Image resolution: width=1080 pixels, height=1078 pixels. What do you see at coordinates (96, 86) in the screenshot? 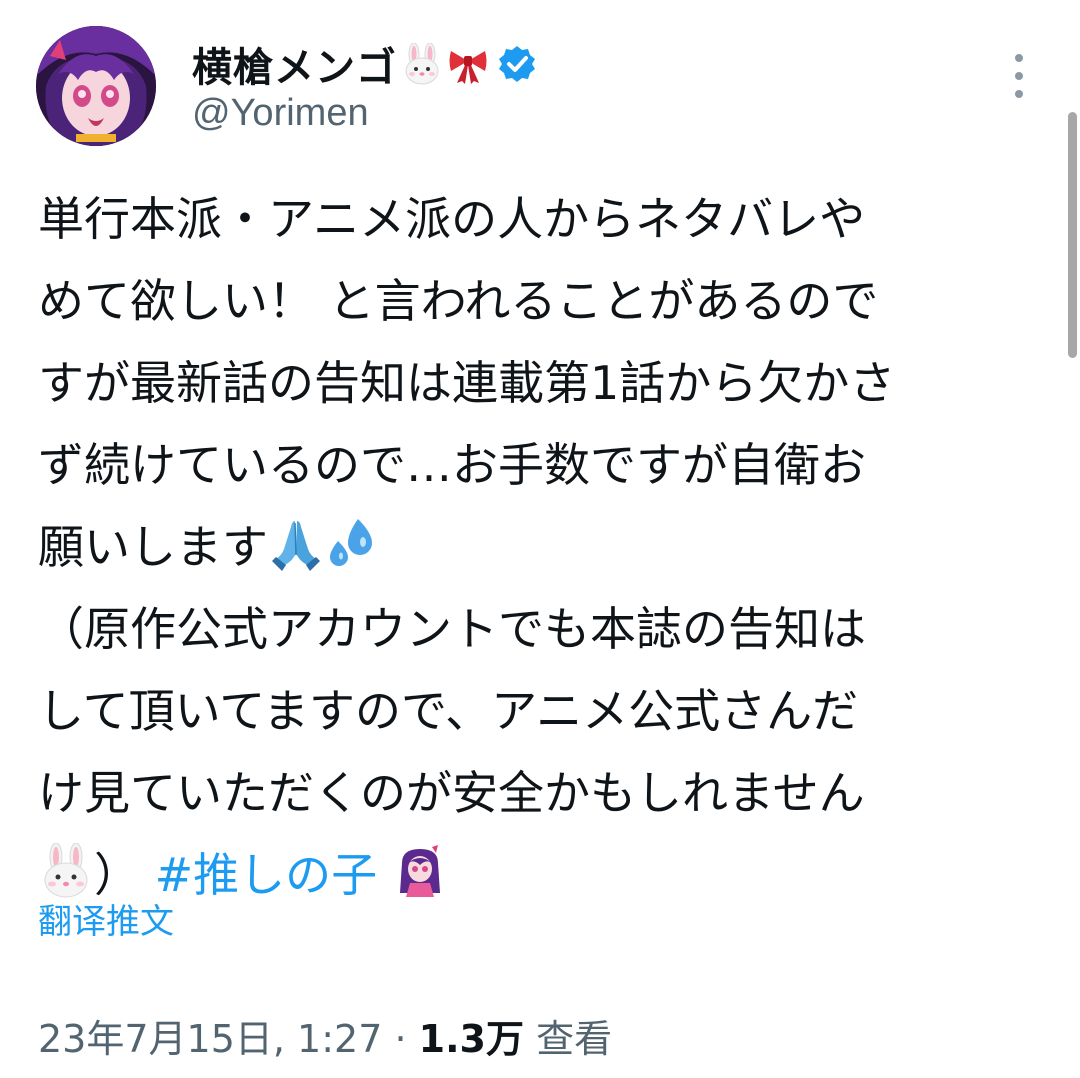
I see `avatar` at bounding box center [96, 86].